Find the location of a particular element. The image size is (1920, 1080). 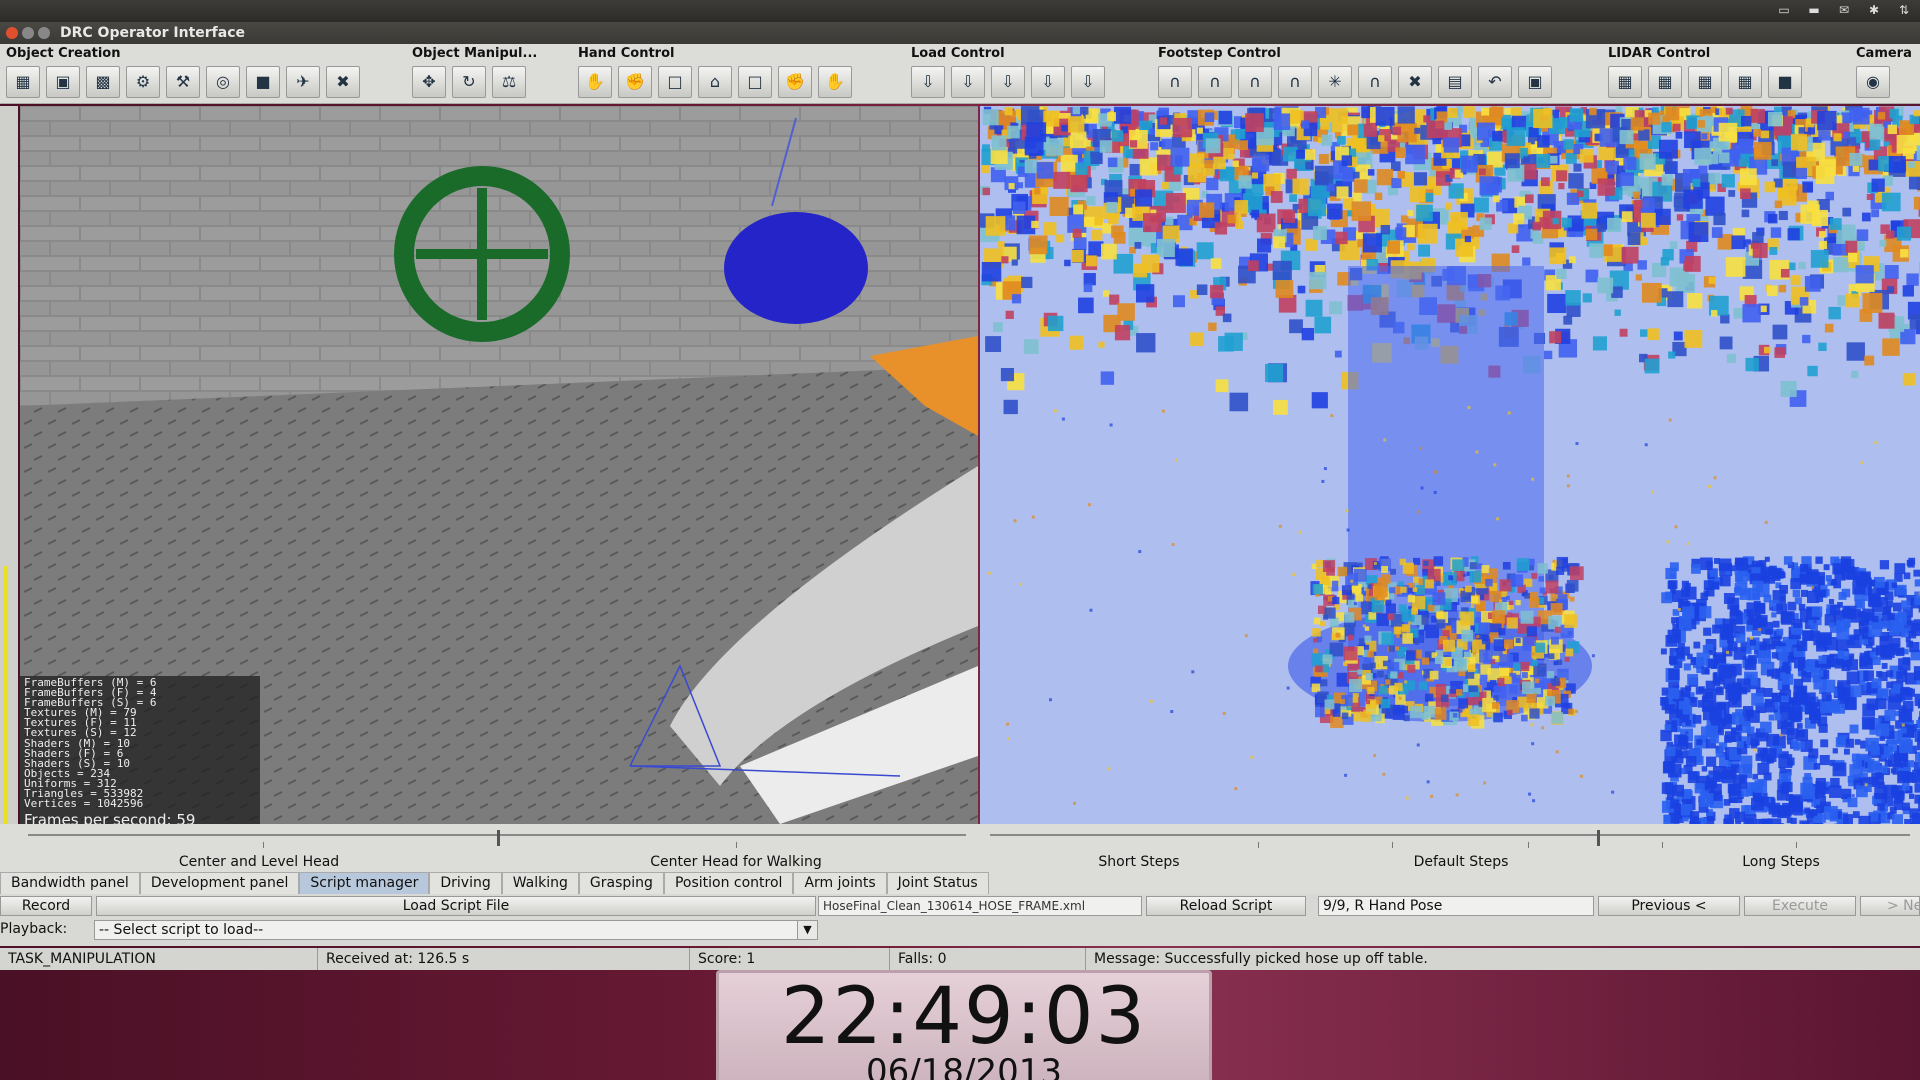

toolbar-icon: ⇩ is located at coordinates (1048, 81).